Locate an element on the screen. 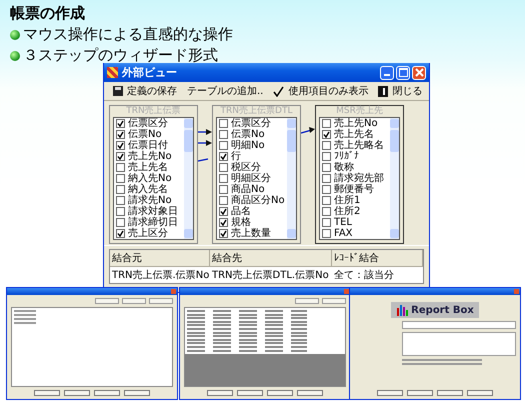 The height and width of the screenshot is (403, 525). field-name: 納入先No is located at coordinates (150, 178).